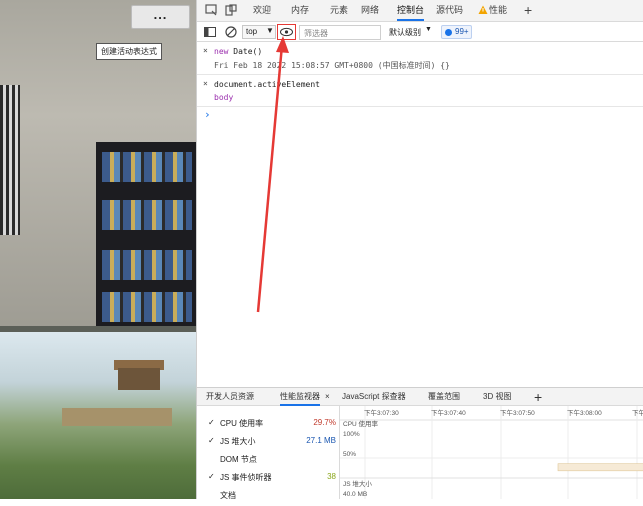 The height and width of the screenshot is (506, 643). Describe the element at coordinates (420, 91) in the screenshot. I see `console-entry: × document.activeElement body` at that location.